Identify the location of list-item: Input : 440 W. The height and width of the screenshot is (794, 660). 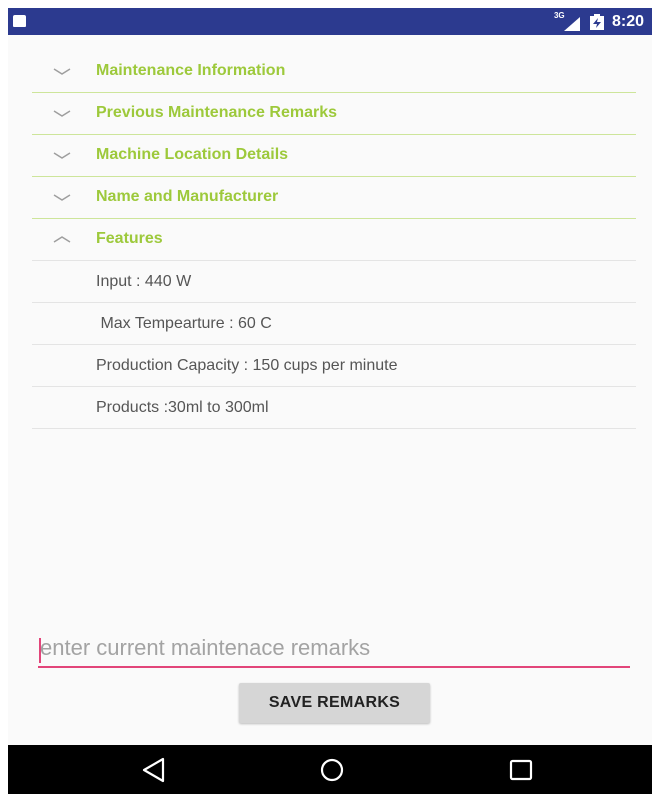
(334, 282).